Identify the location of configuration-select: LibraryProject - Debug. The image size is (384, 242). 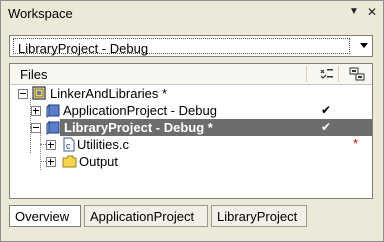
(191, 46).